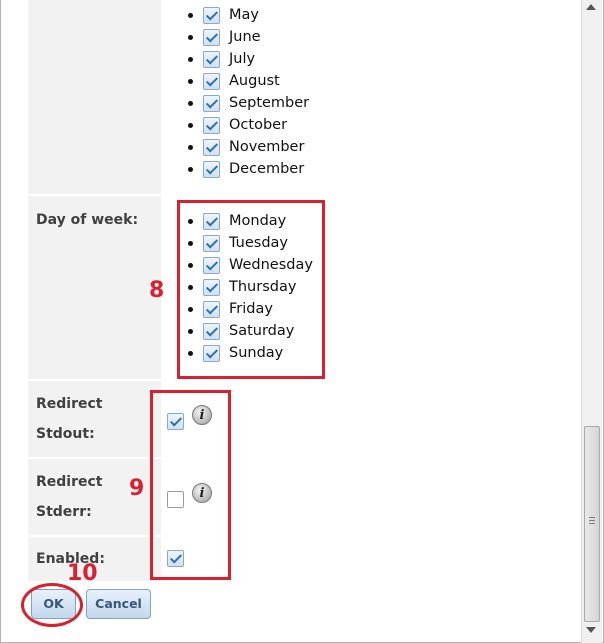 The height and width of the screenshot is (643, 604). What do you see at coordinates (251, 289) in the screenshot?
I see `days-highlight-box` at bounding box center [251, 289].